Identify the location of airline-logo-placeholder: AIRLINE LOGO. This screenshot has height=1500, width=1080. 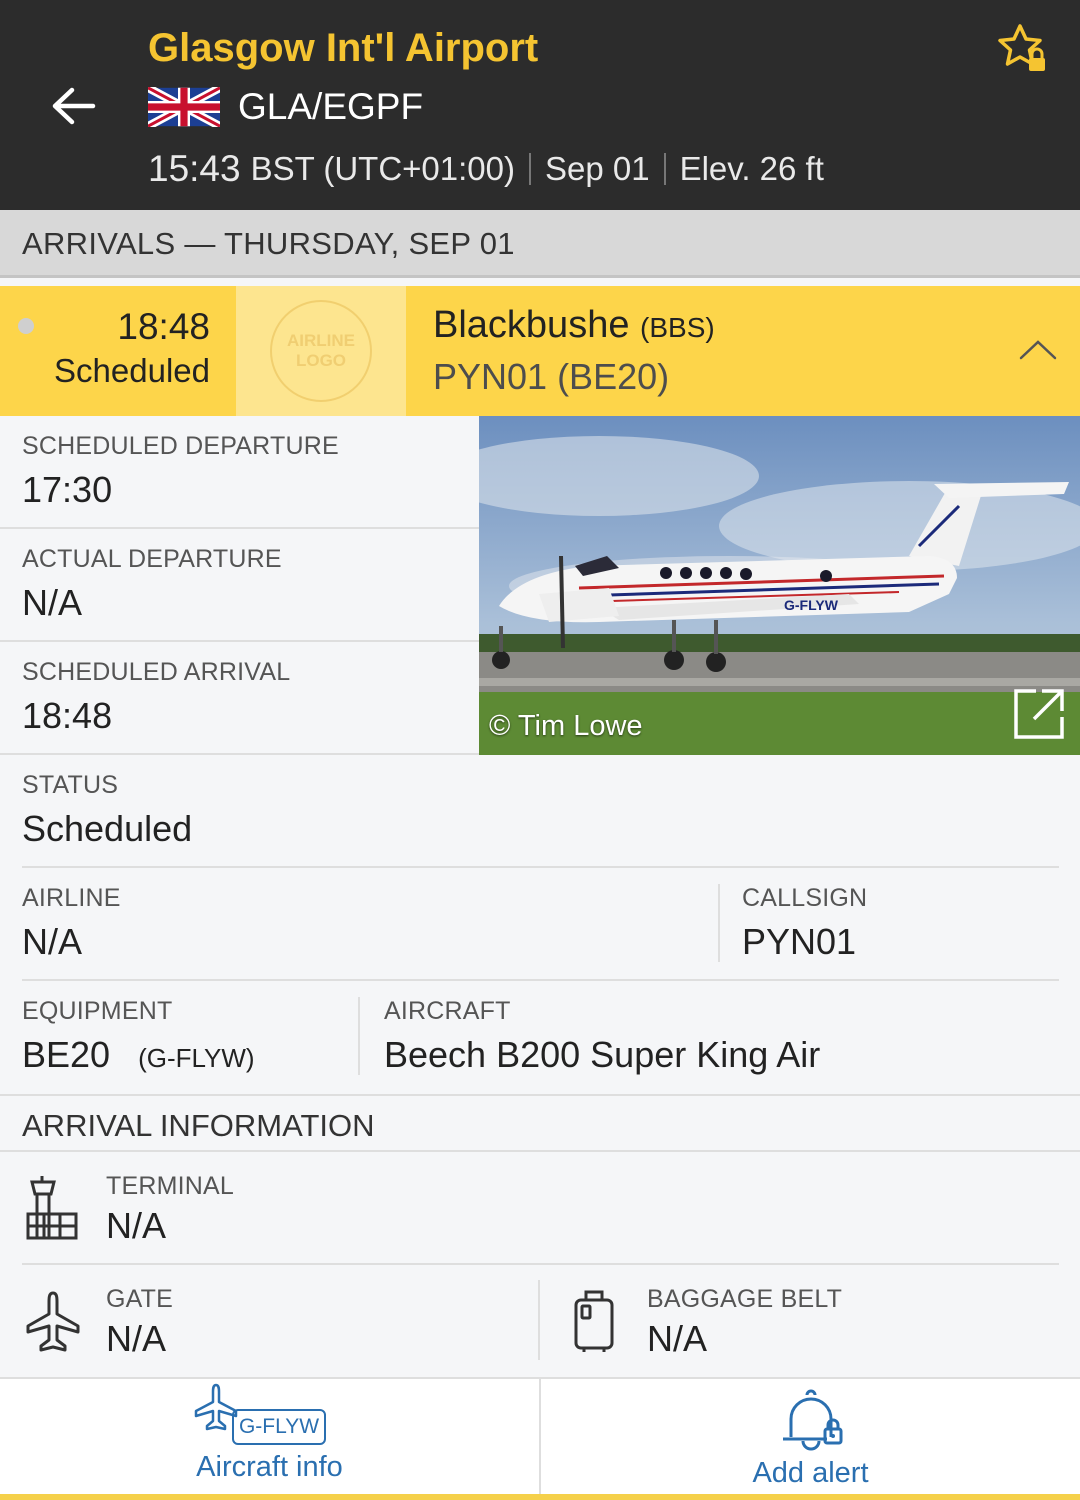
(321, 351).